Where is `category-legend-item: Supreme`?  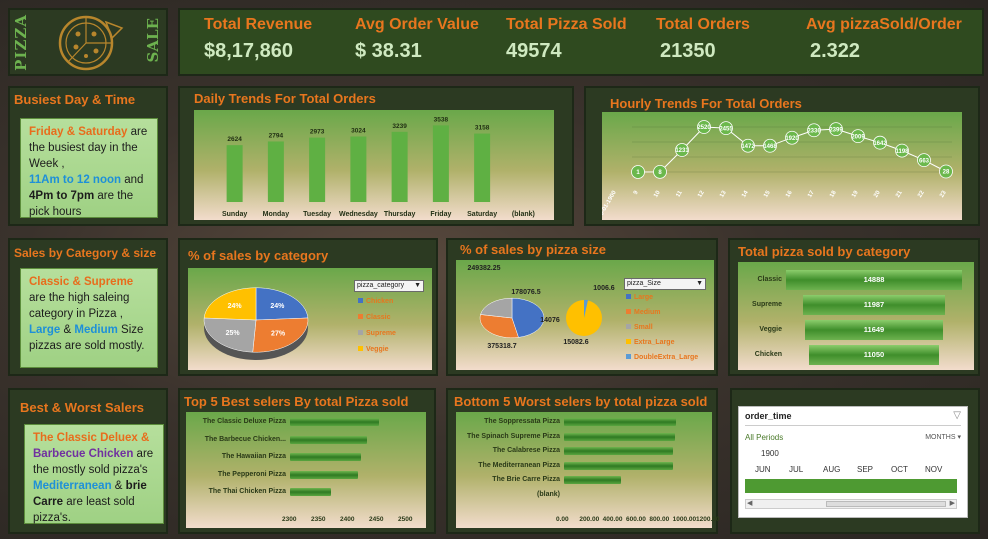
category-legend-item: Supreme is located at coordinates (377, 333).